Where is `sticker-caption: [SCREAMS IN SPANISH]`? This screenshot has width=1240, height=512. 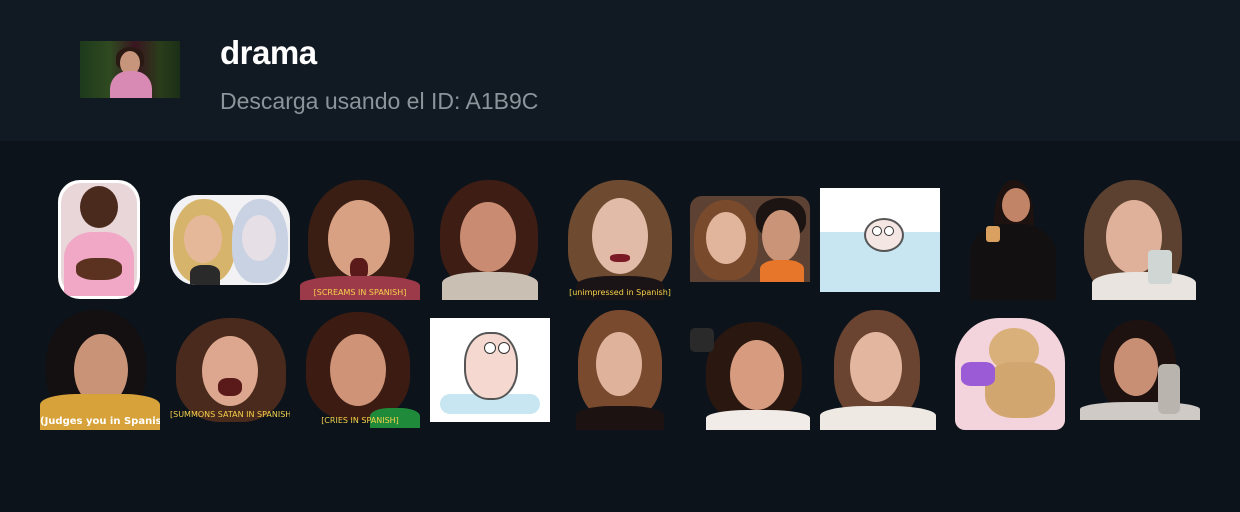
sticker-caption: [SCREAMS IN SPANISH] is located at coordinates (360, 292).